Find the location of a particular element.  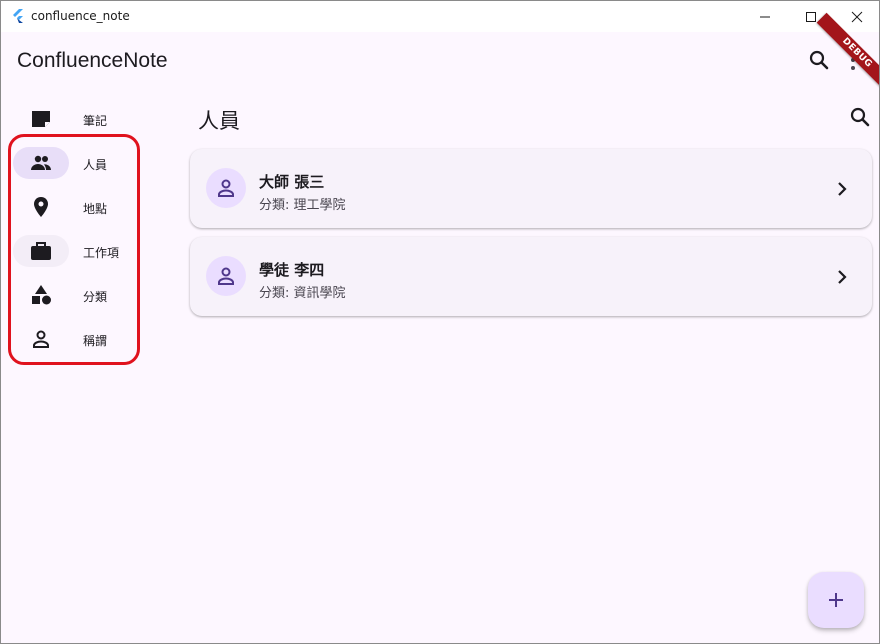

app-bar: ConfluenceNote DEBUG is located at coordinates (440, 53).